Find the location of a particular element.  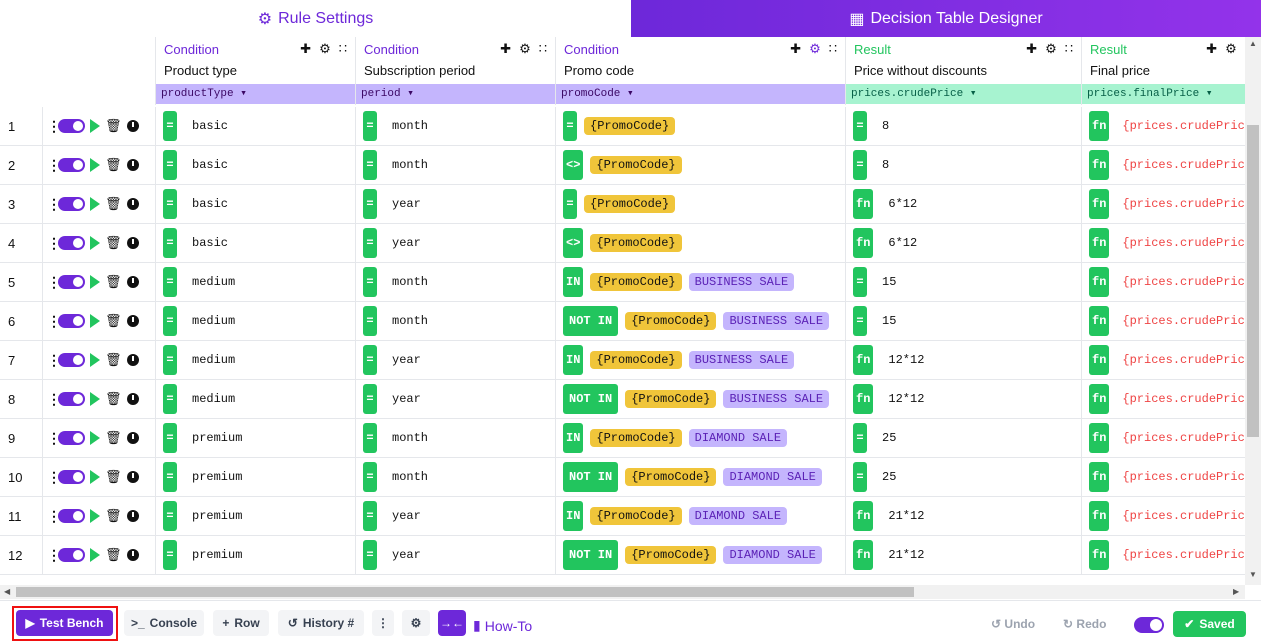

cell-promo-code: = {PromoCode} is located at coordinates (701, 126).